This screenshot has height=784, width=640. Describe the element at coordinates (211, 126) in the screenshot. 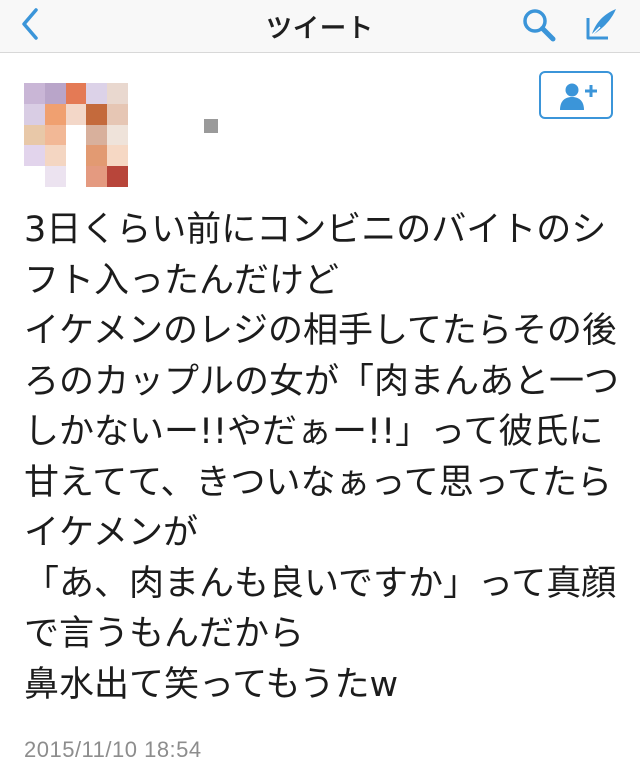

I see `author-name-redacted` at that location.